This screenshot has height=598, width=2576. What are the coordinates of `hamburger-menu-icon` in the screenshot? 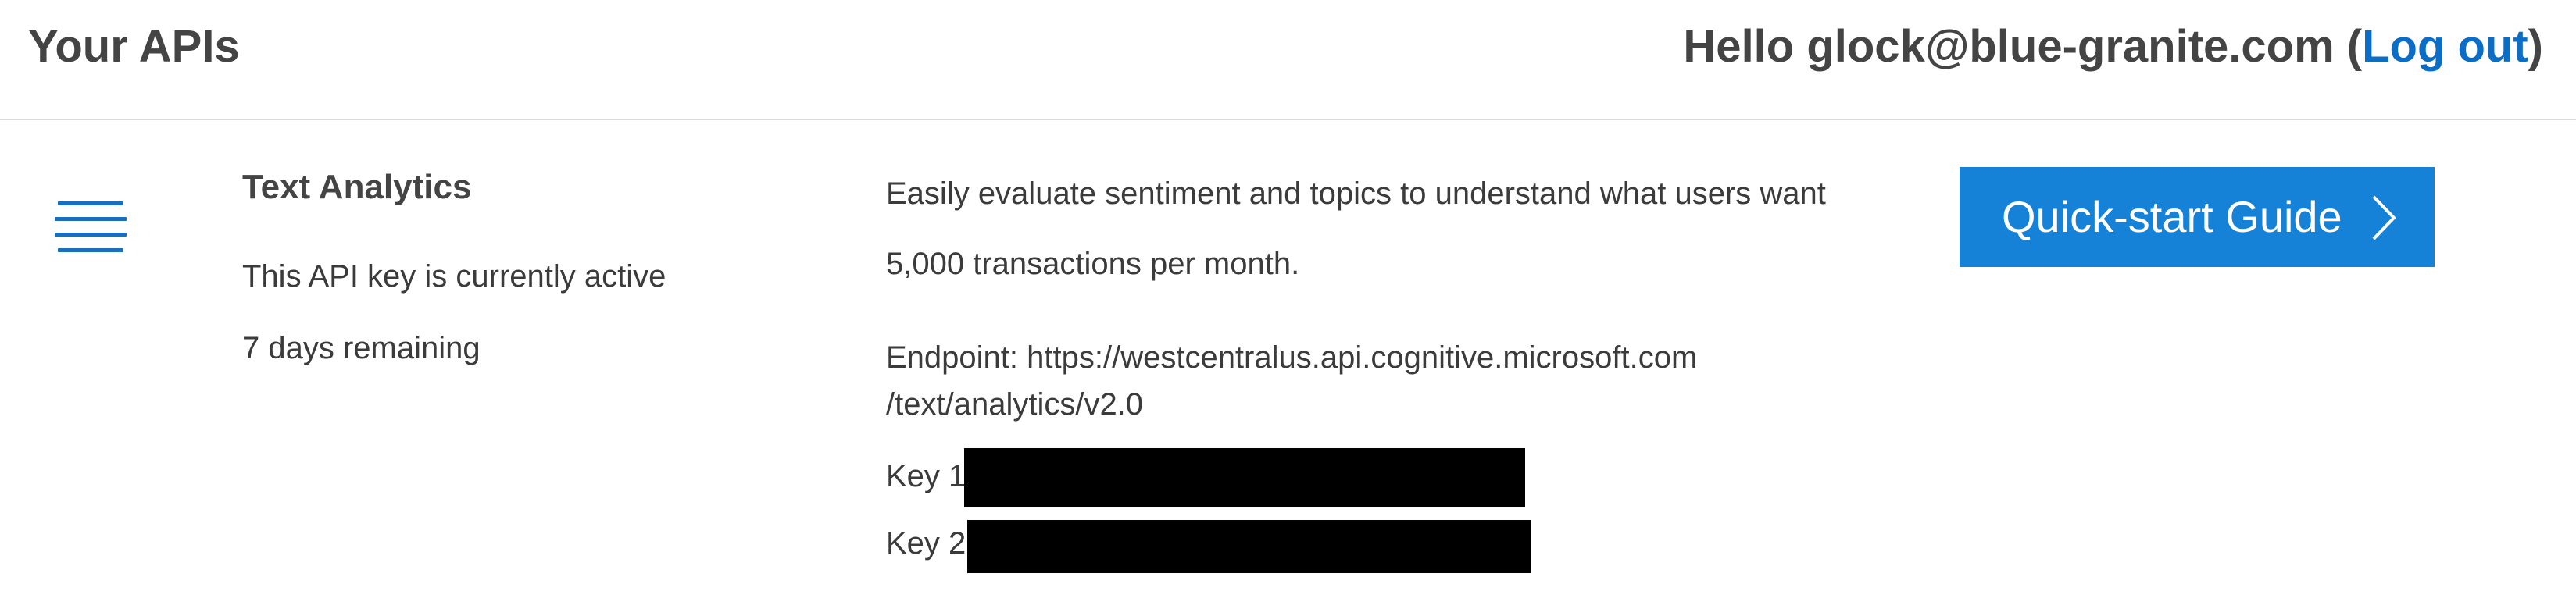 It's located at (91, 227).